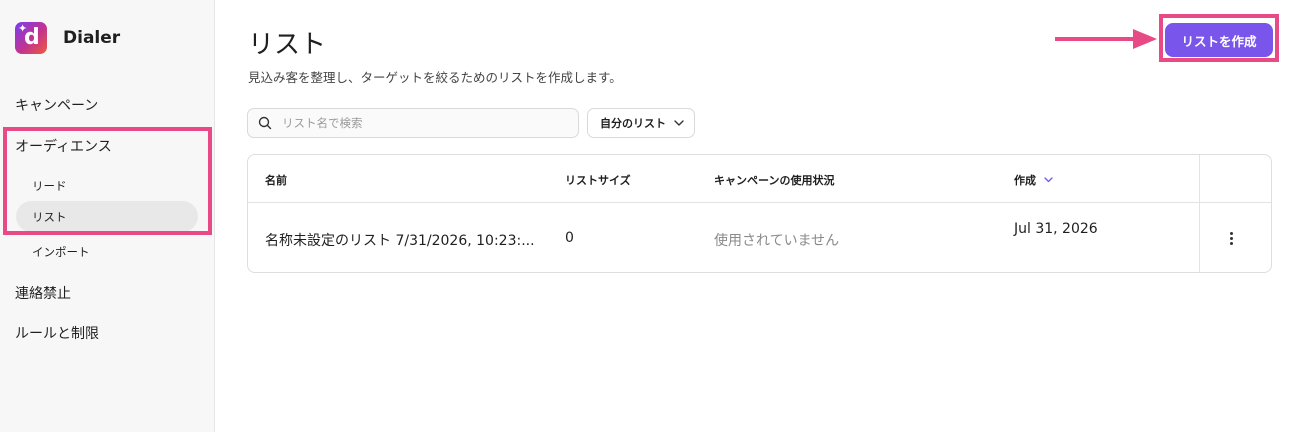 The width and height of the screenshot is (1302, 432). Describe the element at coordinates (1033, 180) in the screenshot. I see `column-header-created: 作成` at that location.